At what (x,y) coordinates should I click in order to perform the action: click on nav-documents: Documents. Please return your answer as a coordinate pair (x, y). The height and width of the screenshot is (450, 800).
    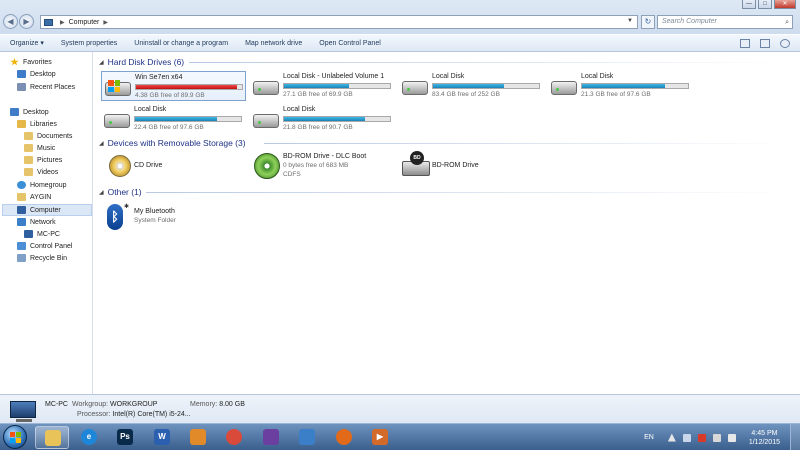
    Looking at the image, I should click on (48, 136).